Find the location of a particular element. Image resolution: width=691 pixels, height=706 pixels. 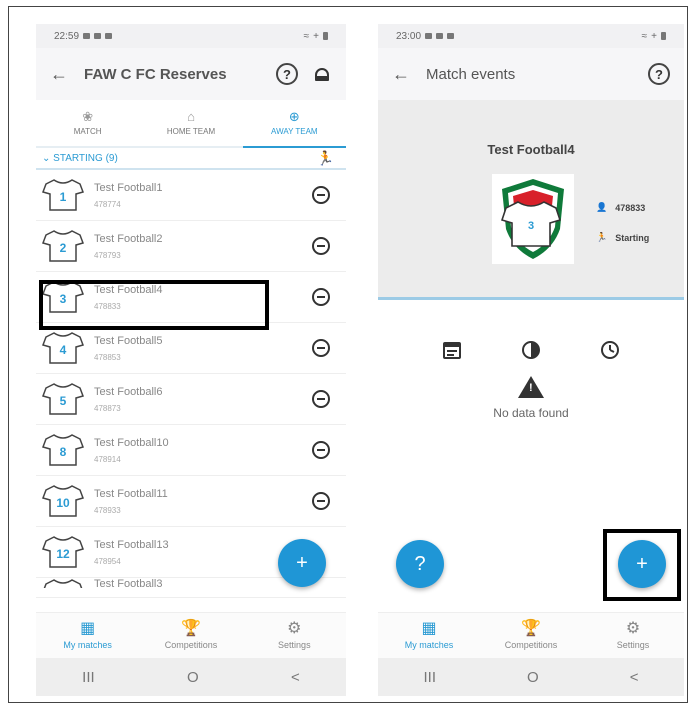

calendar-icon is located at coordinates (452, 350).